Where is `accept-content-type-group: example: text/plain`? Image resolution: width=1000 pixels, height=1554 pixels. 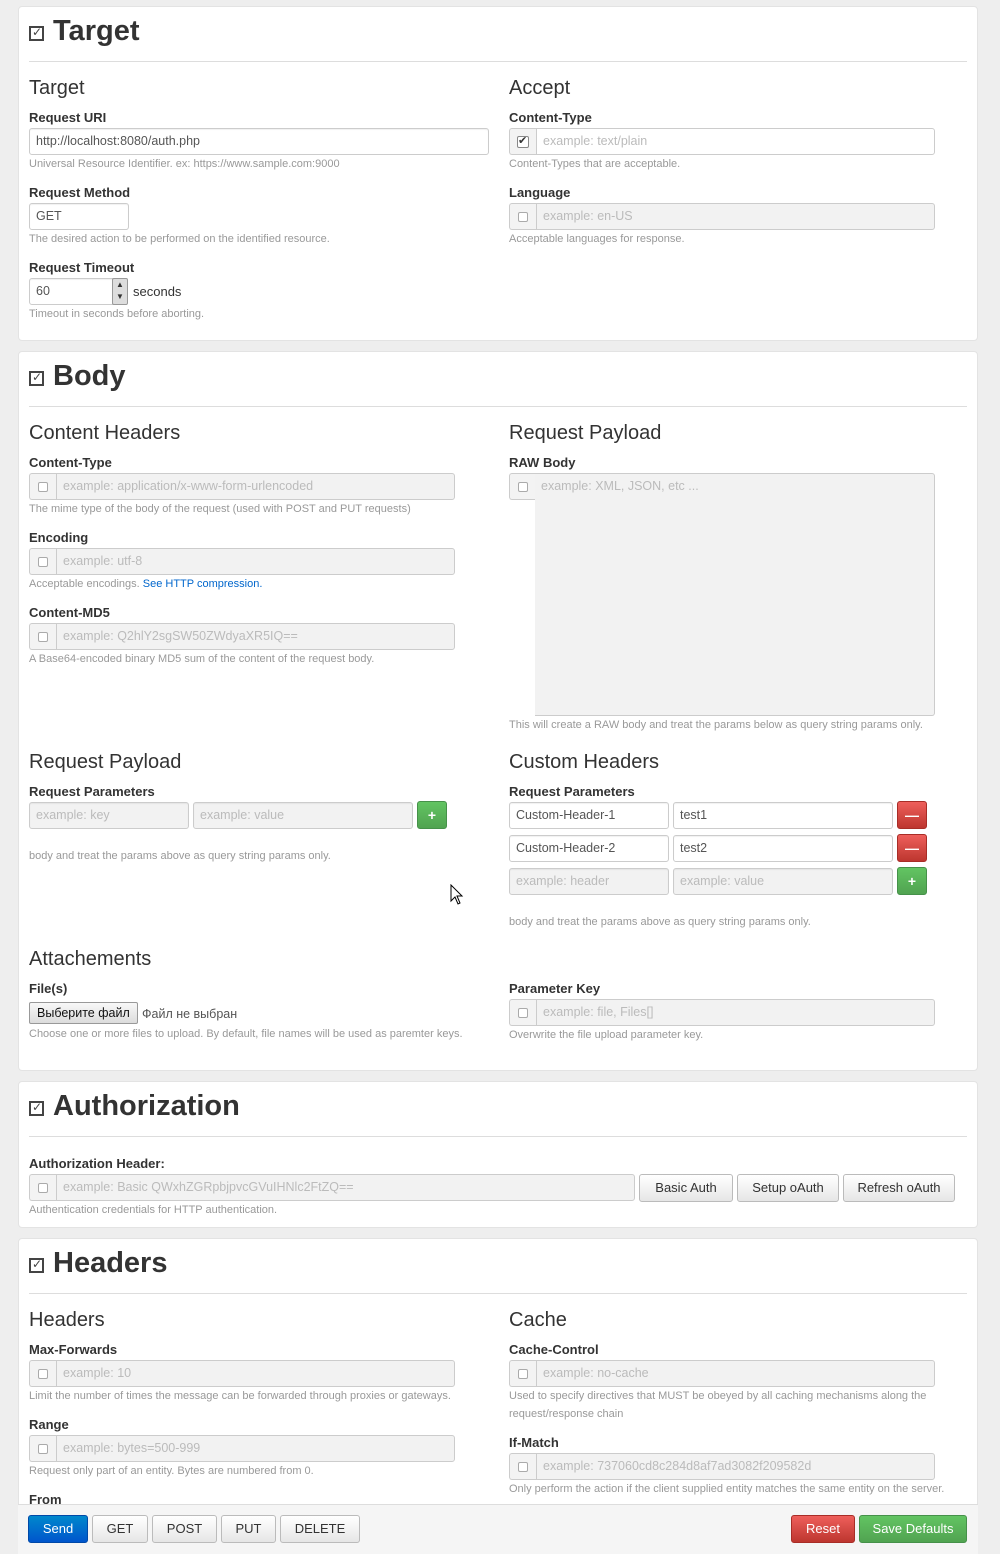
accept-content-type-group: example: text/plain is located at coordinates (722, 141).